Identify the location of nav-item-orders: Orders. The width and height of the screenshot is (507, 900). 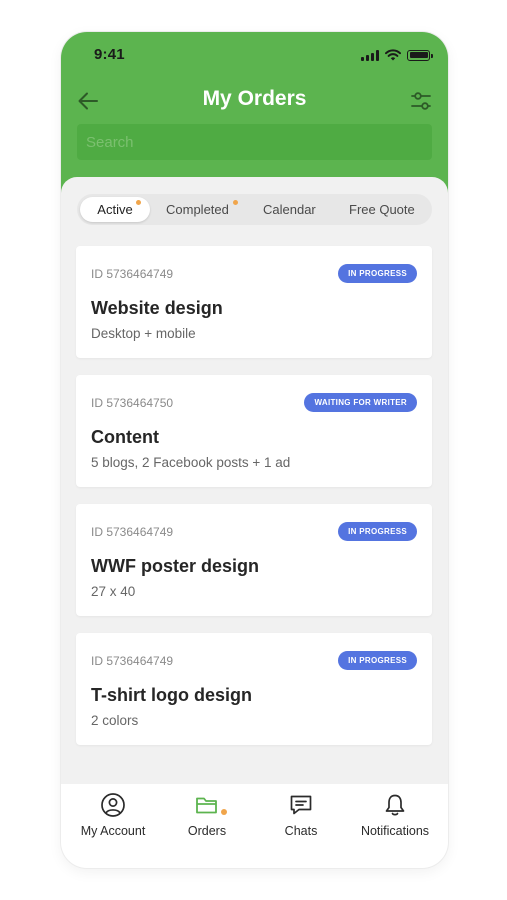
(207, 820).